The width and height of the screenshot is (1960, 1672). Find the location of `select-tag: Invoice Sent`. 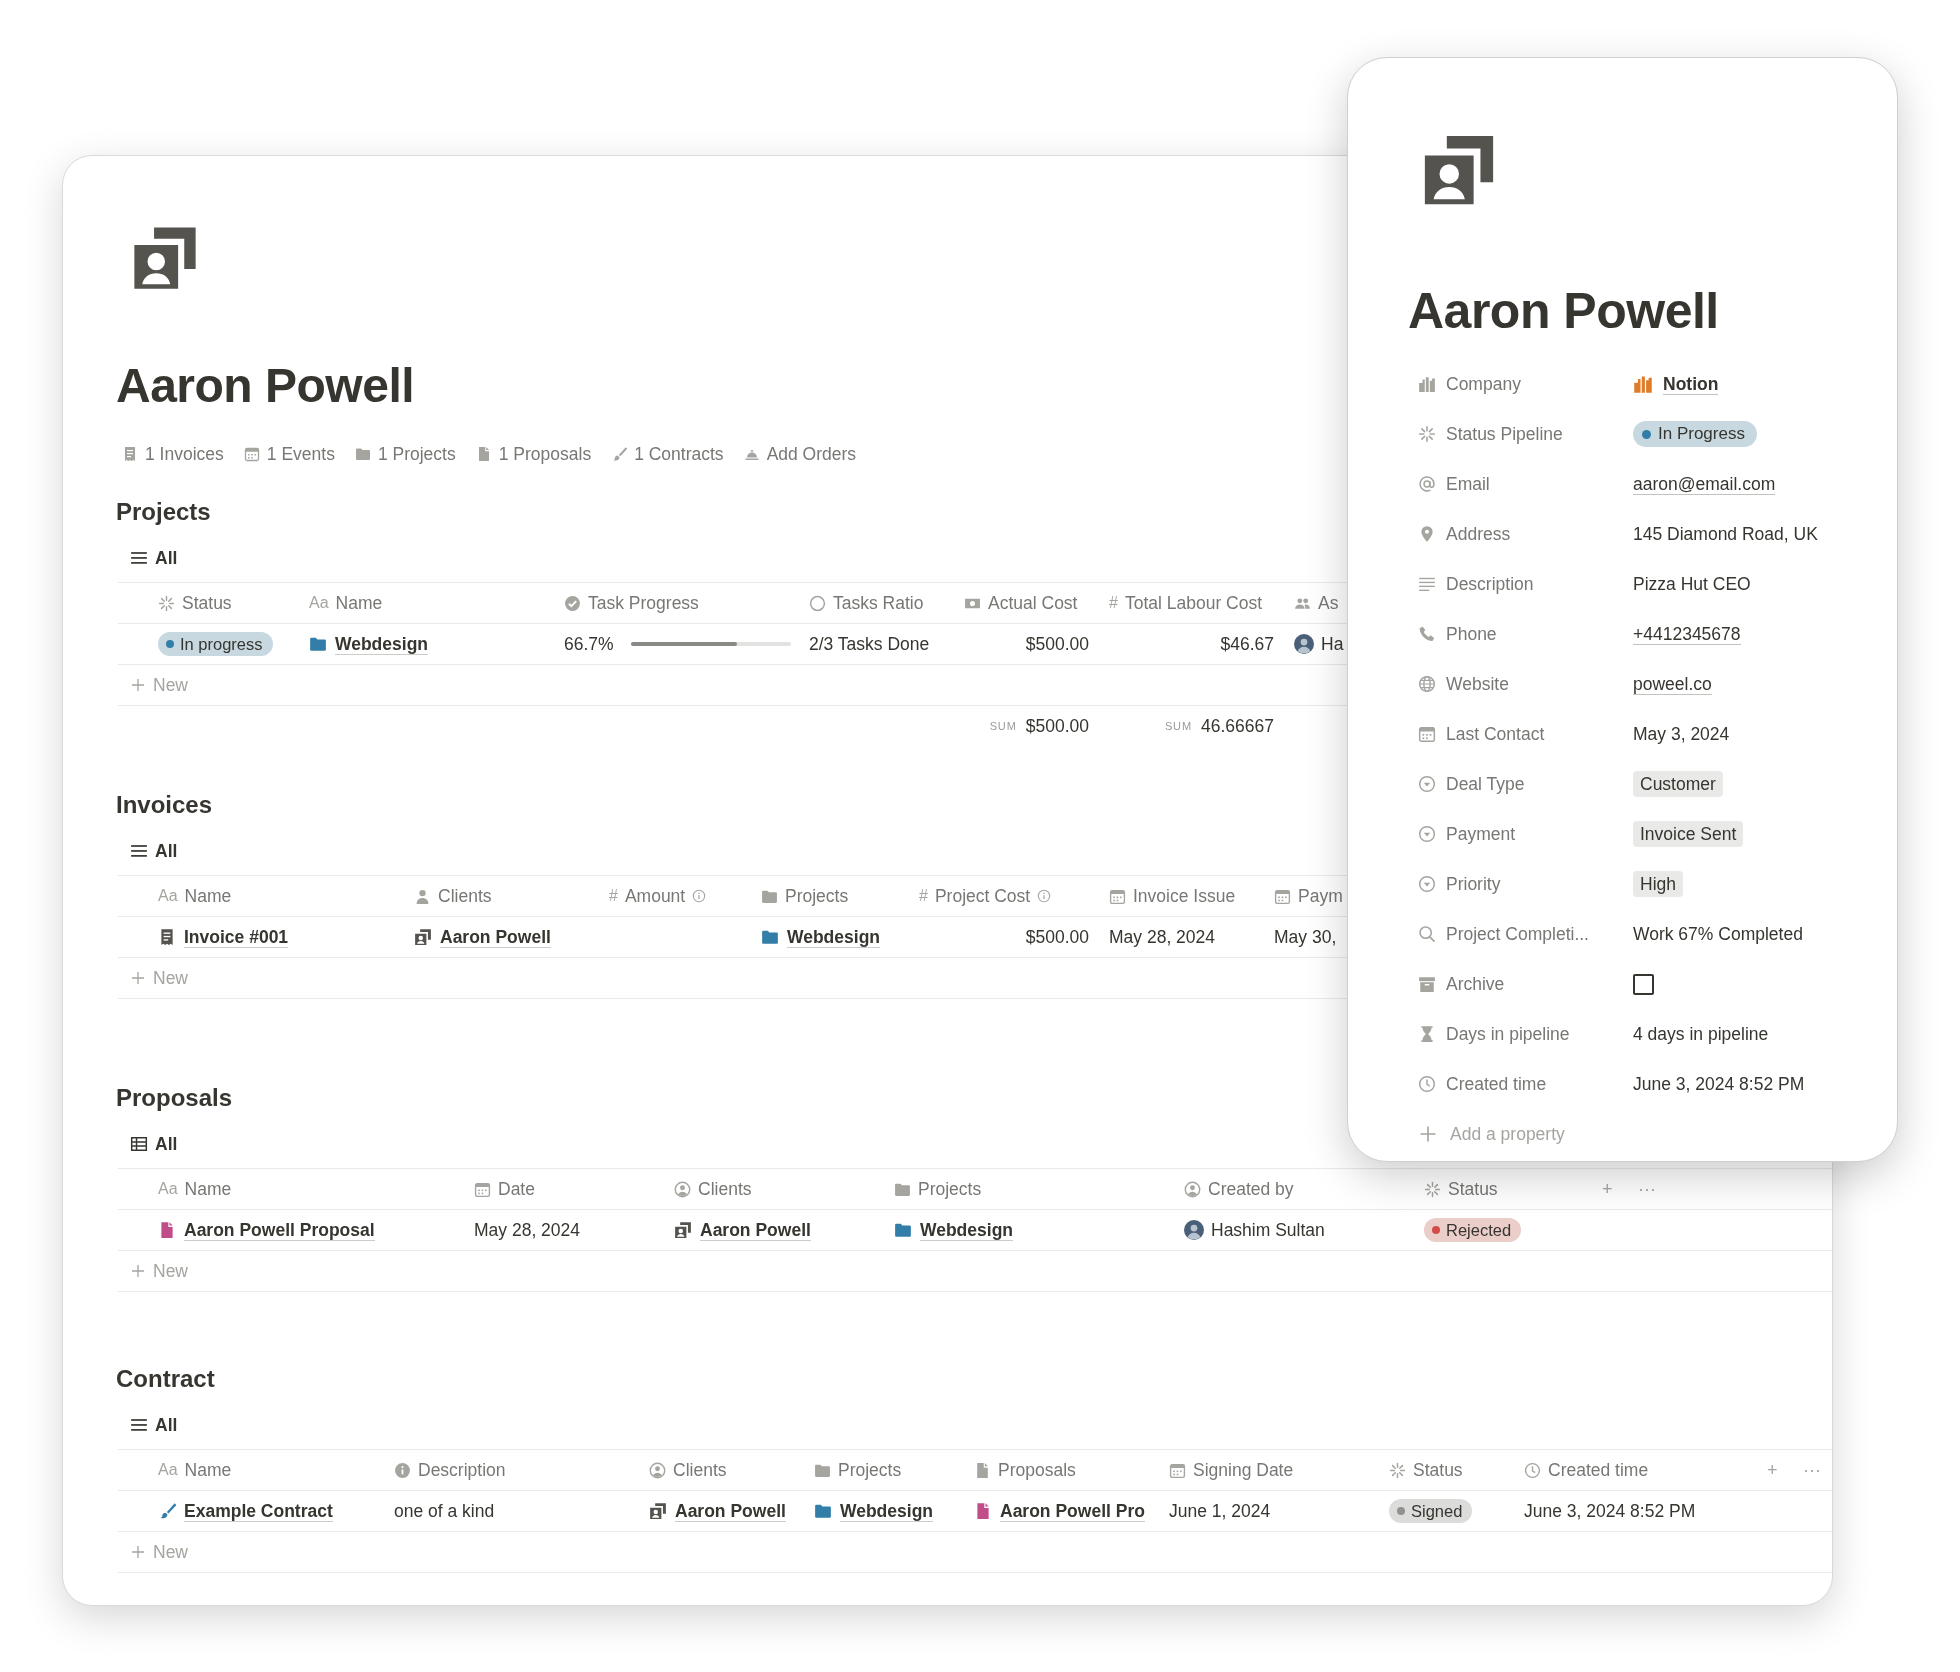

select-tag: Invoice Sent is located at coordinates (1688, 834).